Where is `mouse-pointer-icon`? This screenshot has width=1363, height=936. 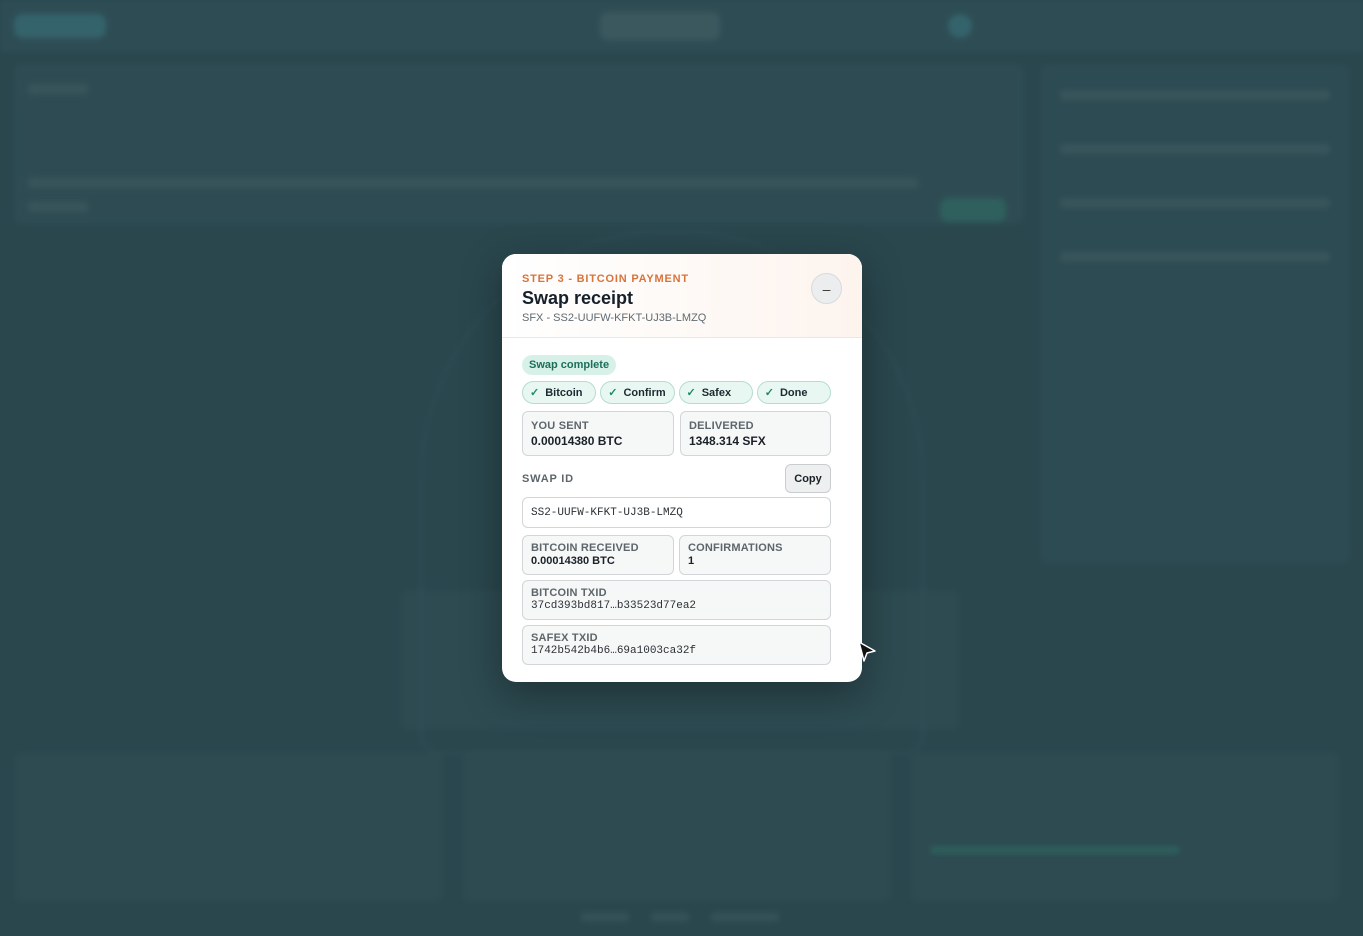
mouse-pointer-icon is located at coordinates (867, 651).